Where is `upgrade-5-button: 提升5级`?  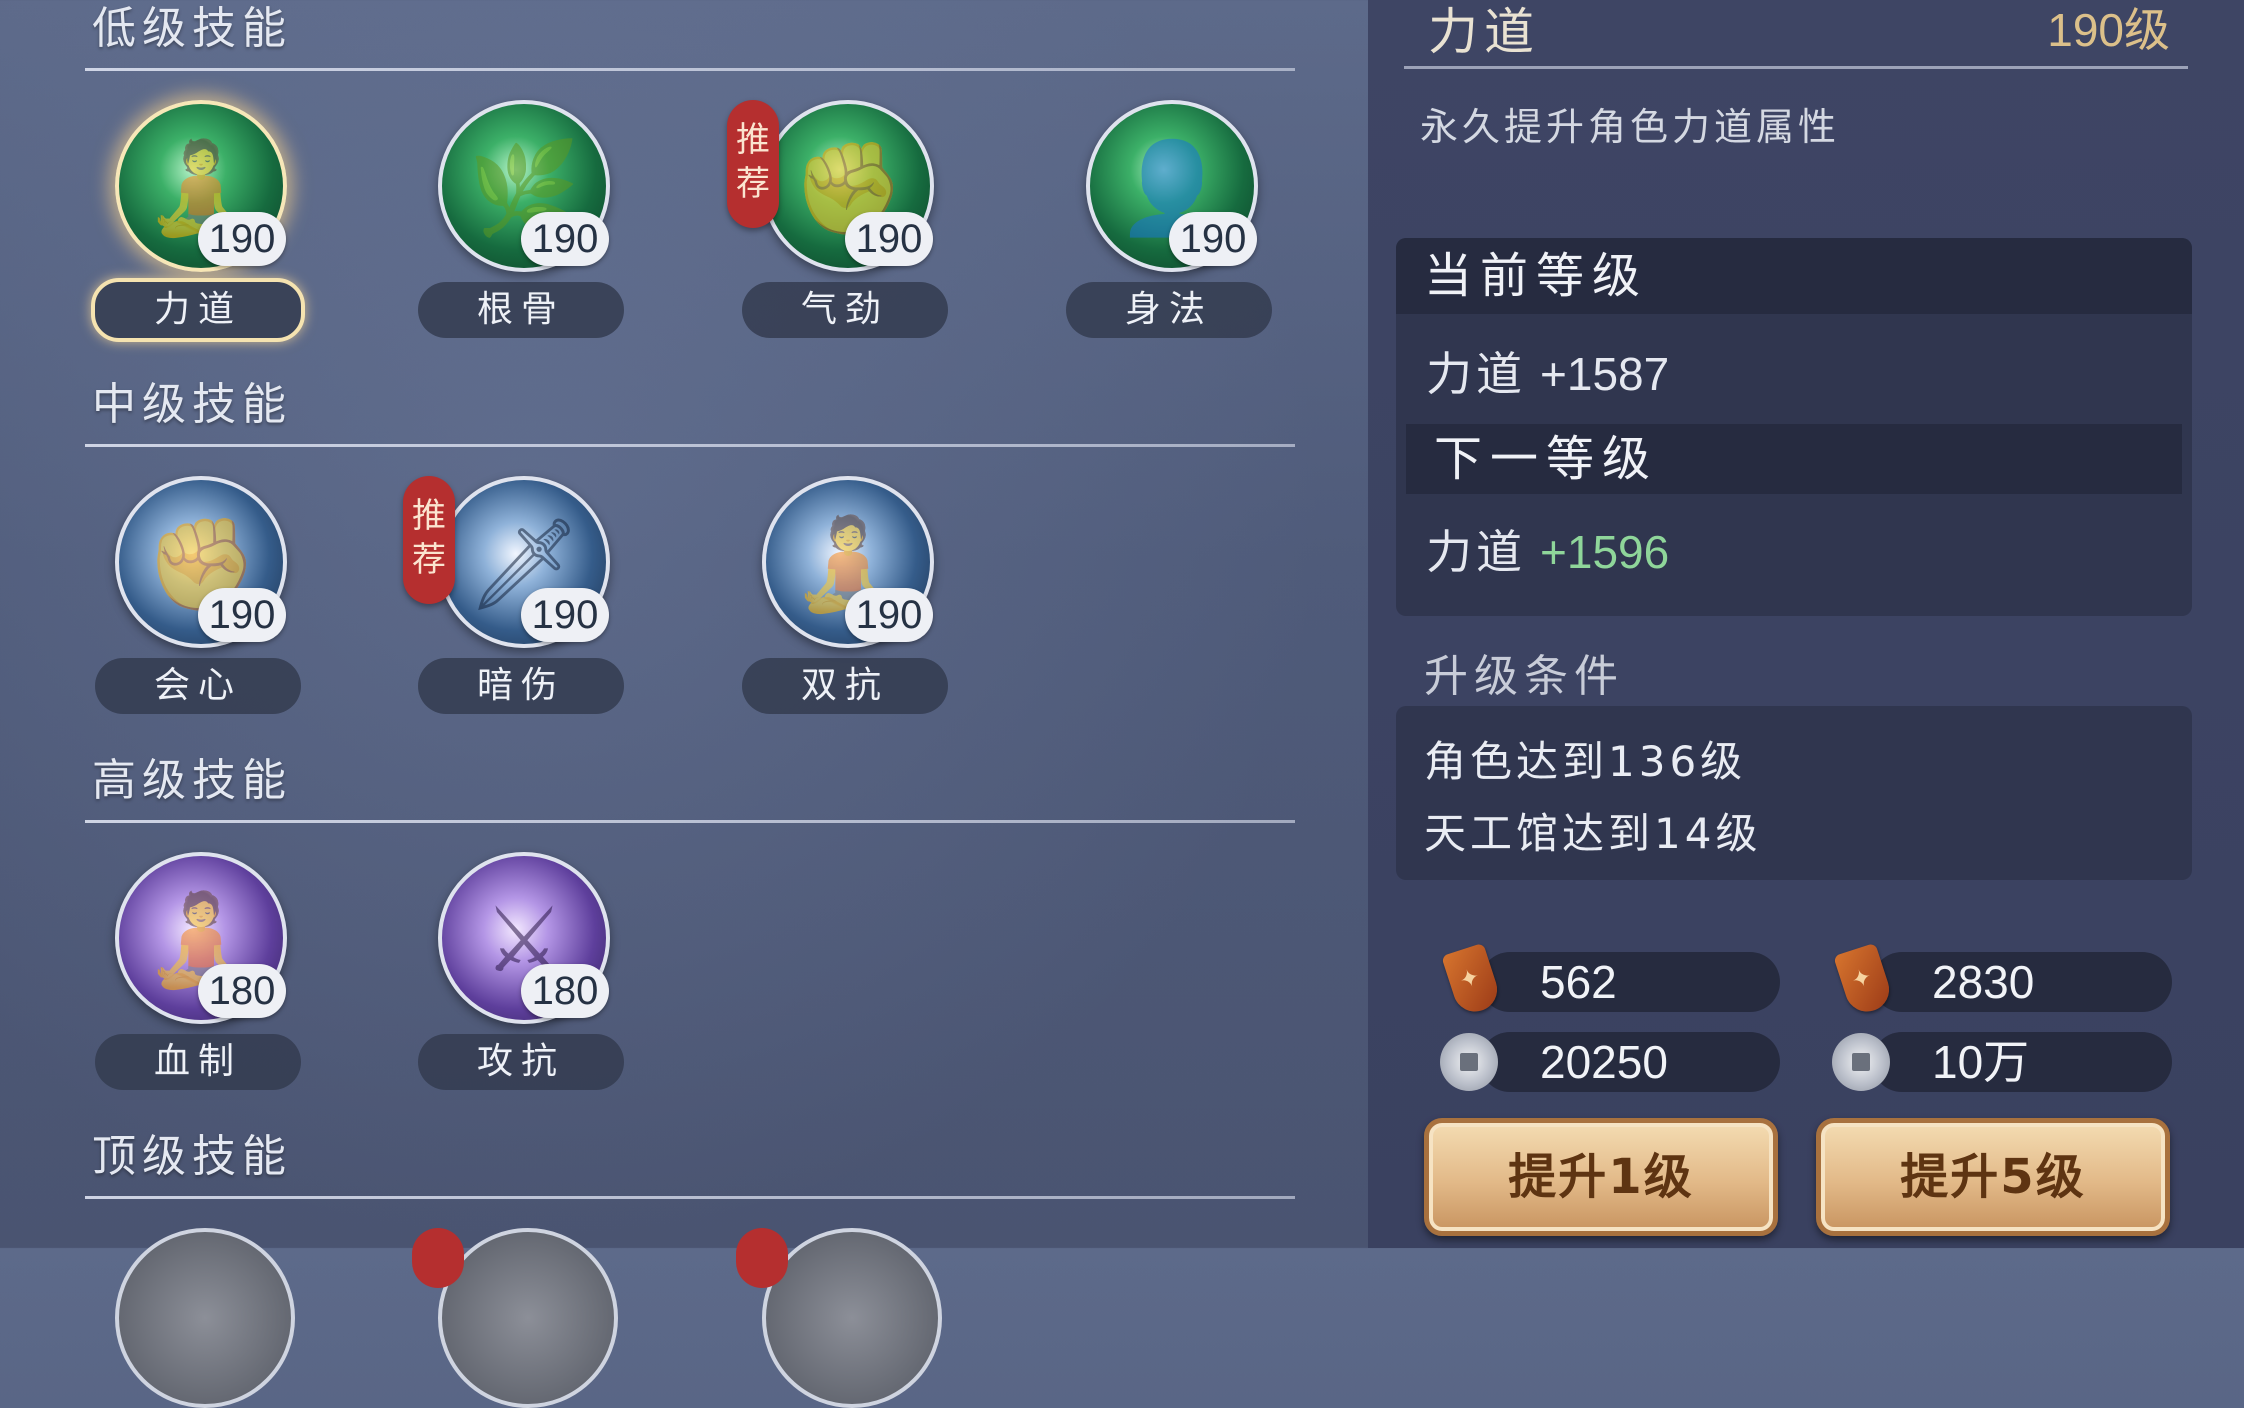 upgrade-5-button: 提升5级 is located at coordinates (1993, 1177).